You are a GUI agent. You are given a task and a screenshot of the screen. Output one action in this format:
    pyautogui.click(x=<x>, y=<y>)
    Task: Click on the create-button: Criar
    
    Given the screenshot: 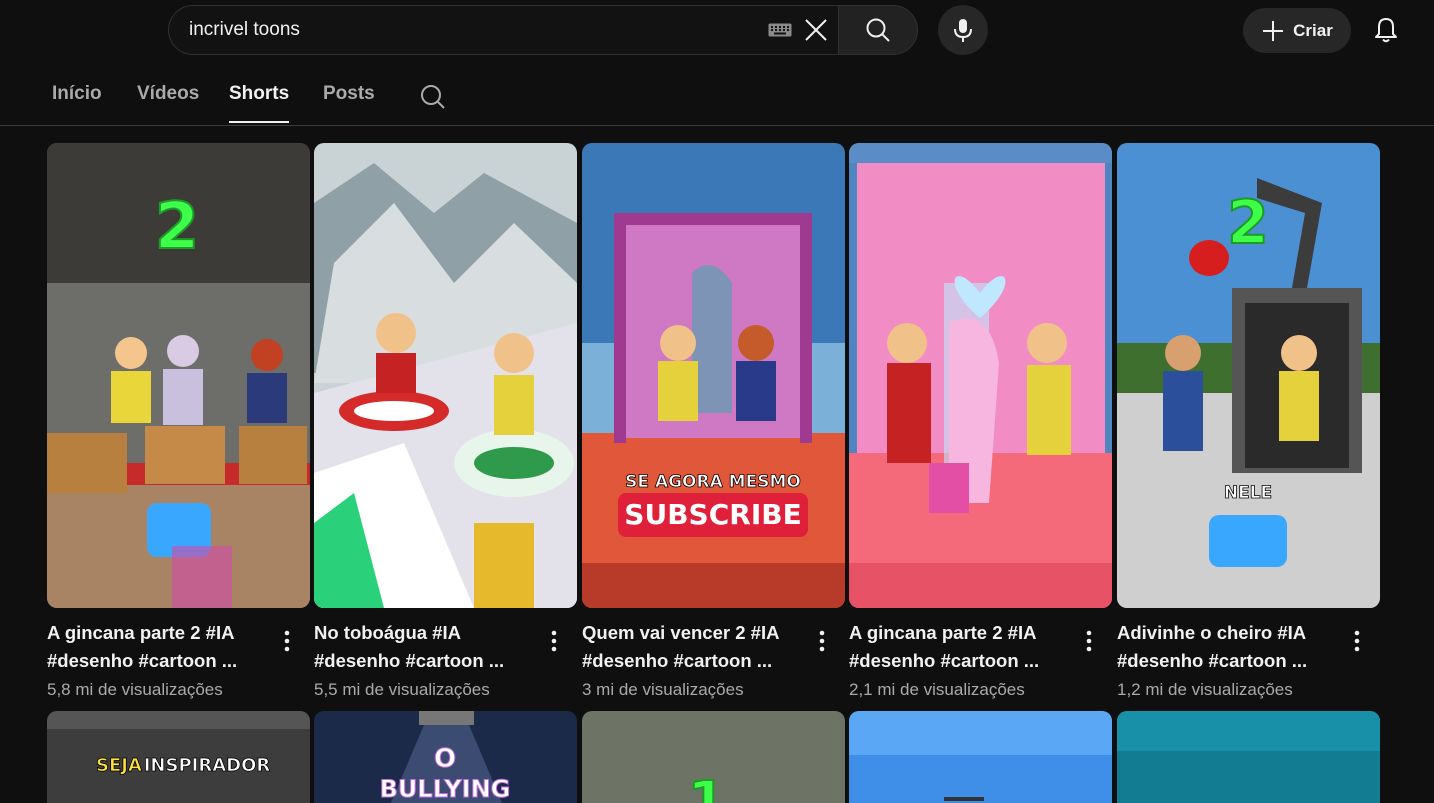 What is the action you would take?
    pyautogui.click(x=1297, y=30)
    